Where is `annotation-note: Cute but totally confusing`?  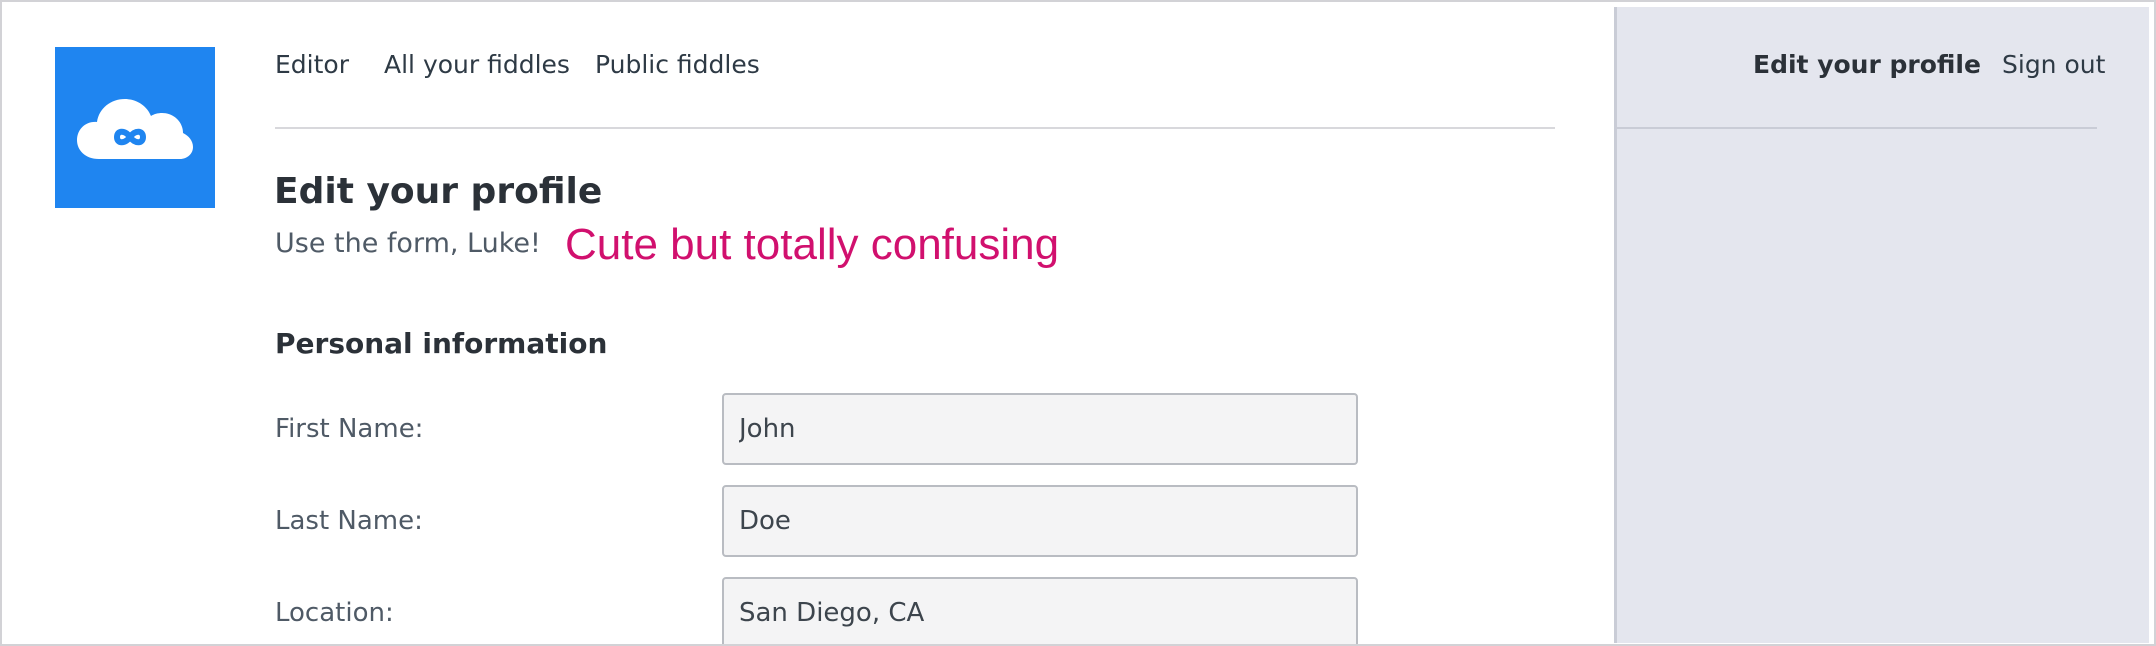 annotation-note: Cute but totally confusing is located at coordinates (812, 244).